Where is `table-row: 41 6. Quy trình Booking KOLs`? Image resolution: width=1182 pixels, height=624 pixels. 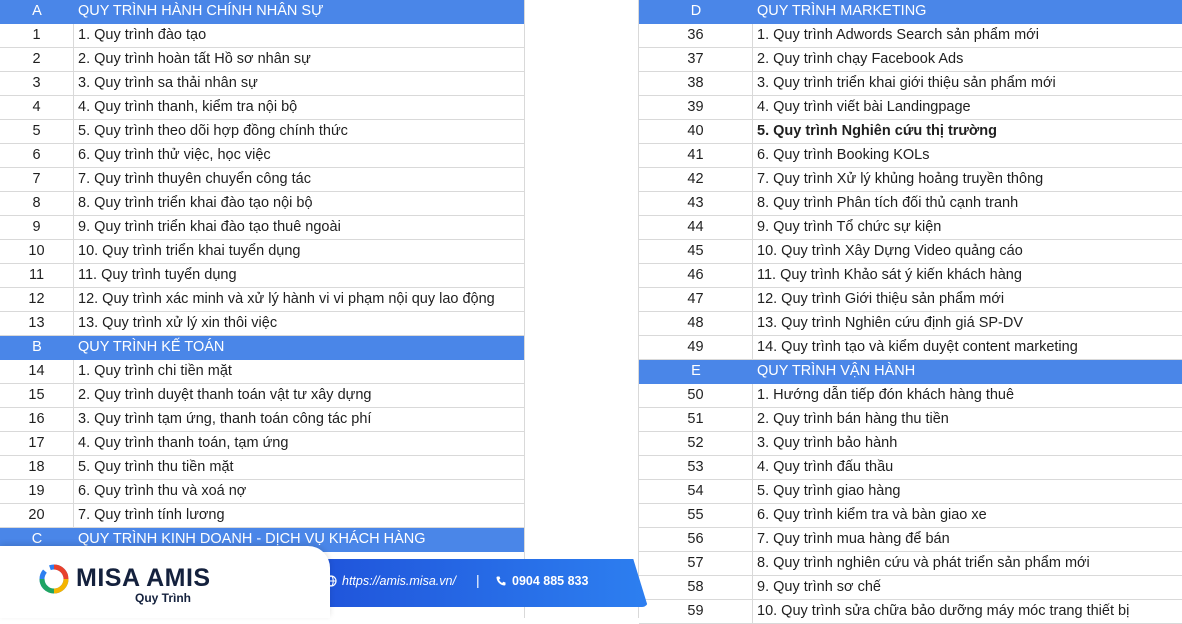 table-row: 41 6. Quy trình Booking KOLs is located at coordinates (910, 156).